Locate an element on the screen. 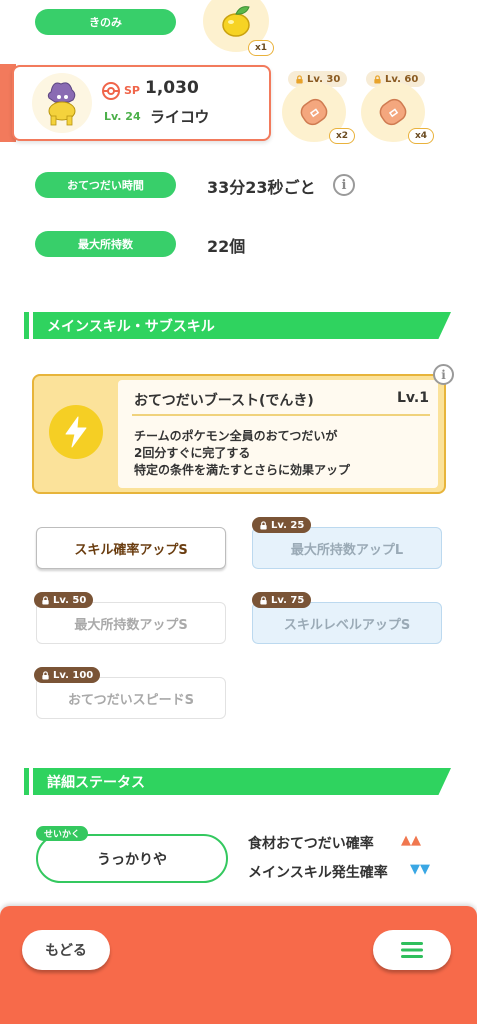 This screenshot has width=477, height=1024. sp-icon is located at coordinates (111, 93).